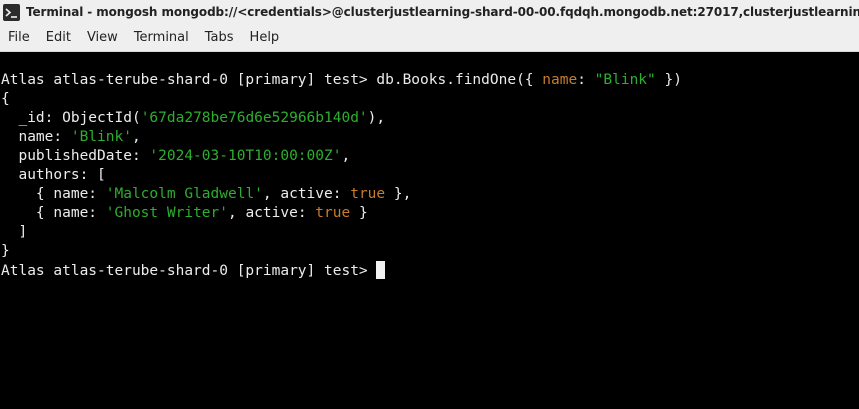 This screenshot has width=859, height=409. I want to click on id-close: ),, so click(376, 118).